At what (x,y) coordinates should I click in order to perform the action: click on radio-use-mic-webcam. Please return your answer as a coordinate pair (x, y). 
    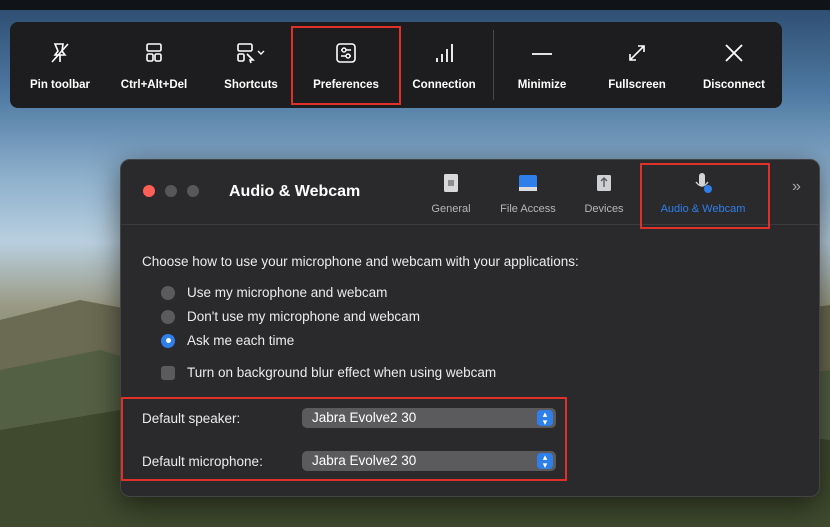
    Looking at the image, I should click on (168, 292).